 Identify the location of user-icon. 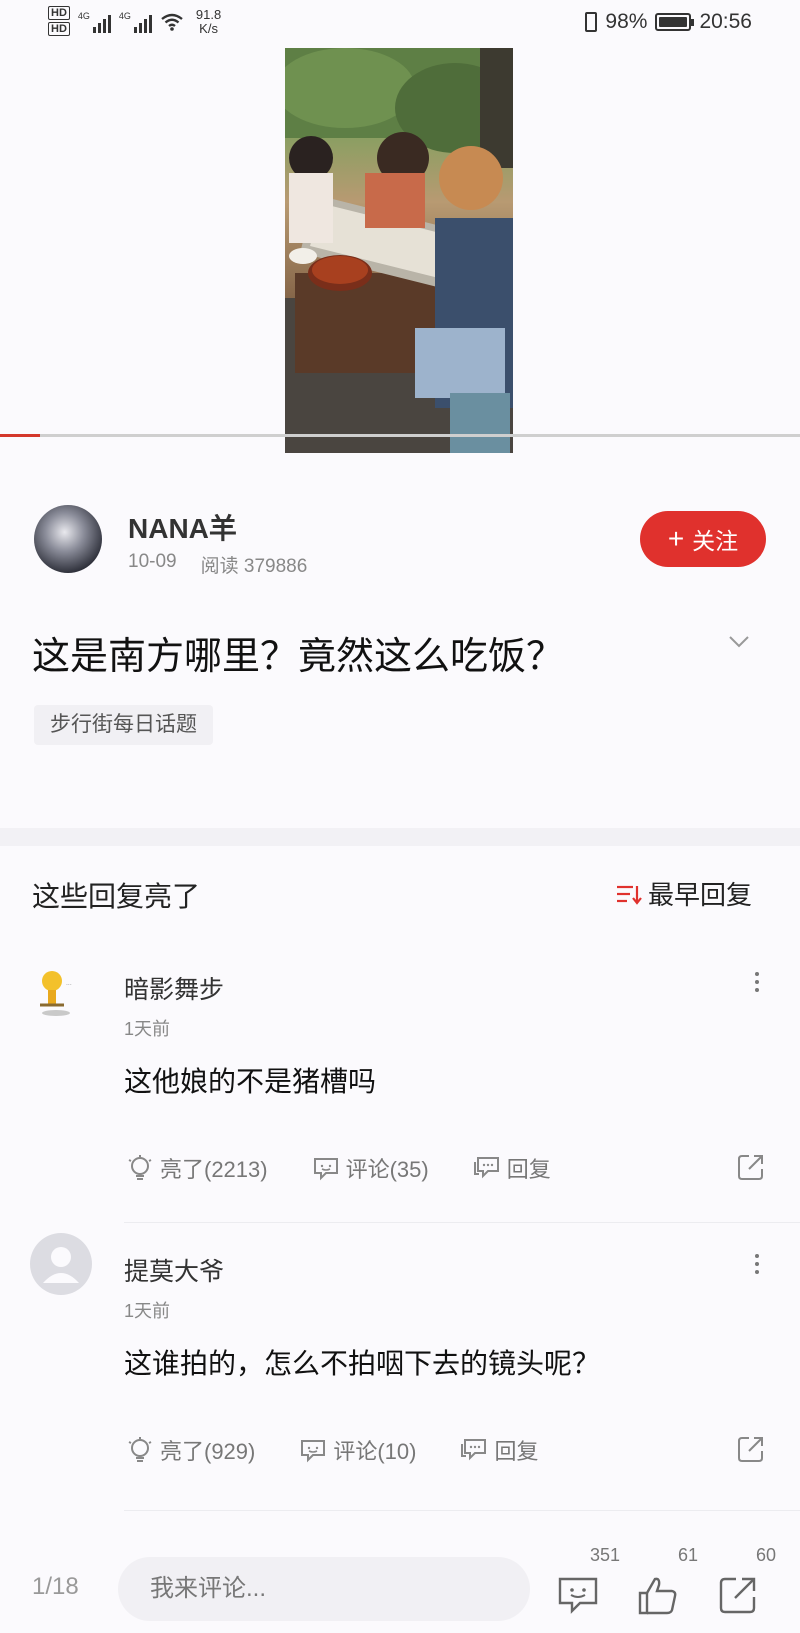
(61, 1265).